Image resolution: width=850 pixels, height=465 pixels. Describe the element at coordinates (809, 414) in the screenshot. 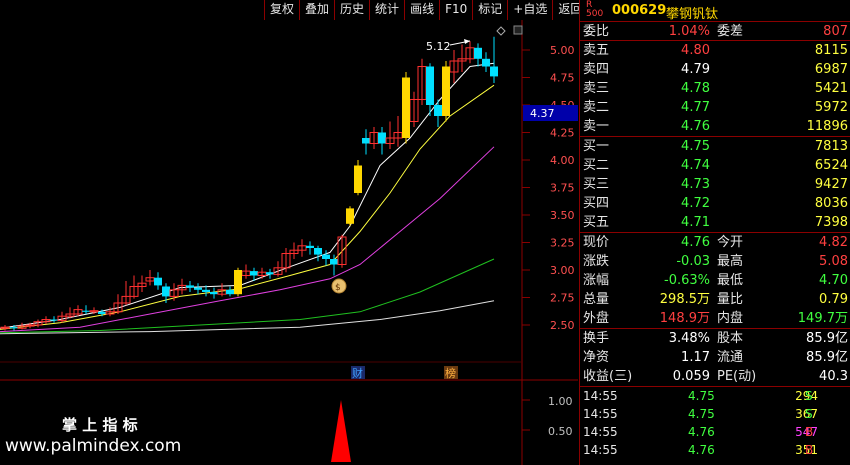

I see `tick-direction: S` at that location.